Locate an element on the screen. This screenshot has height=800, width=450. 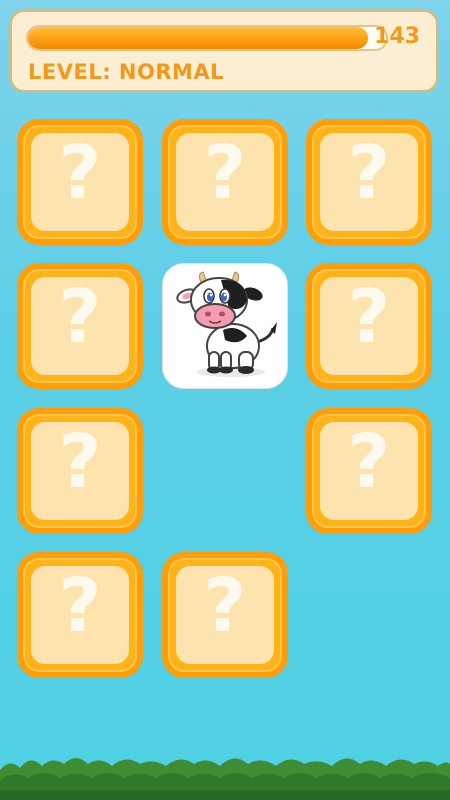
timer-bar is located at coordinates (207, 38).